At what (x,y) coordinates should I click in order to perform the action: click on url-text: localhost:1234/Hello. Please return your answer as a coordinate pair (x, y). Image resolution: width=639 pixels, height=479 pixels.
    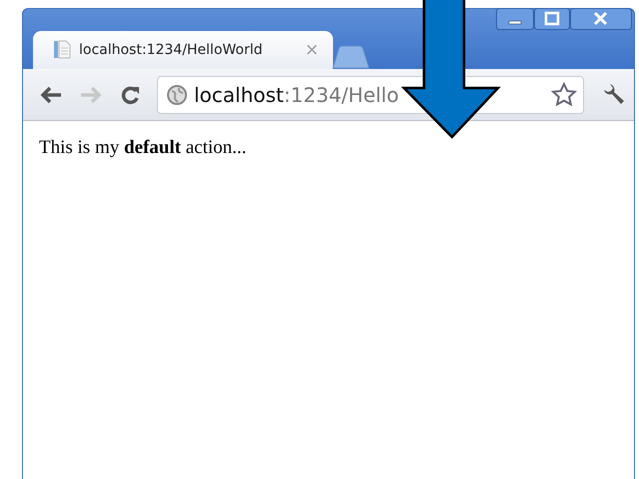
    Looking at the image, I should click on (297, 94).